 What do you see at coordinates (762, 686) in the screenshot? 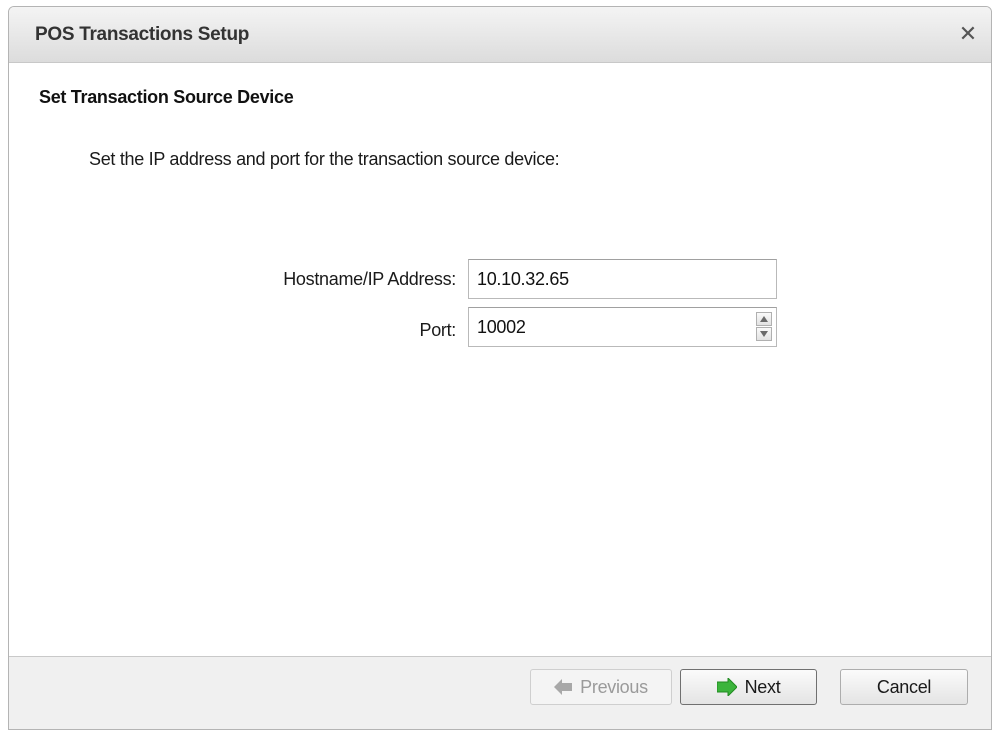
I see `next-button-label: Next` at bounding box center [762, 686].